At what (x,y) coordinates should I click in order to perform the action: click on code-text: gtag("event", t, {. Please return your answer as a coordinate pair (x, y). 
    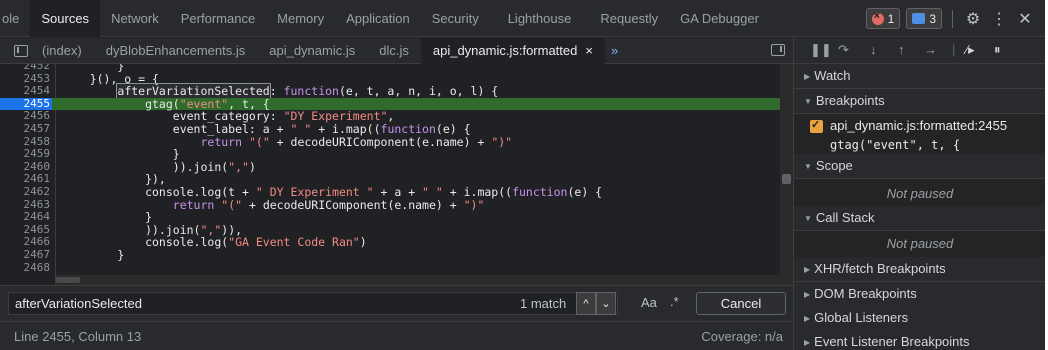
    Looking at the image, I should click on (166, 103).